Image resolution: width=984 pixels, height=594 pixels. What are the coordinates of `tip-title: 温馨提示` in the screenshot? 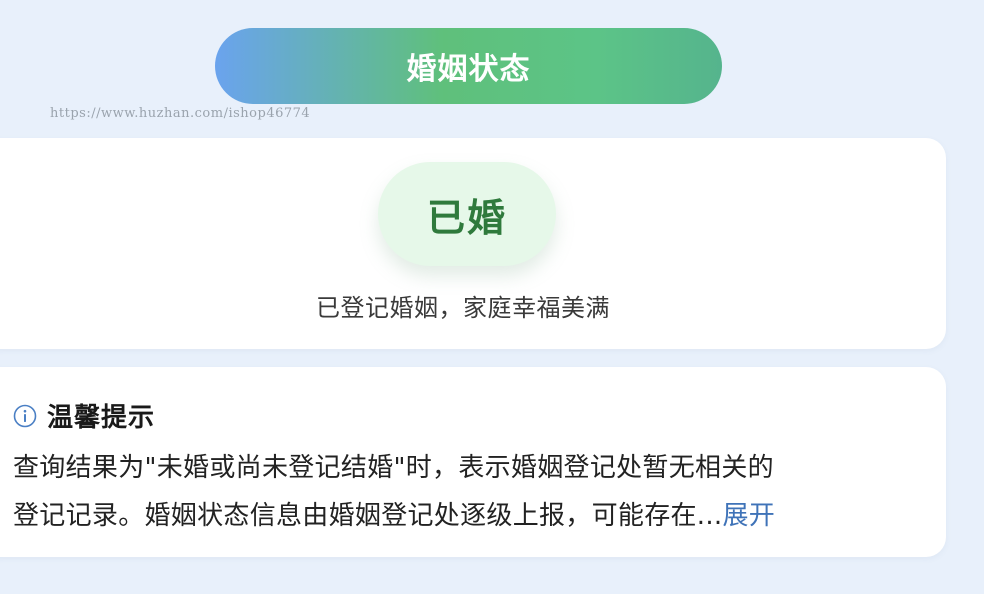 It's located at (101, 418).